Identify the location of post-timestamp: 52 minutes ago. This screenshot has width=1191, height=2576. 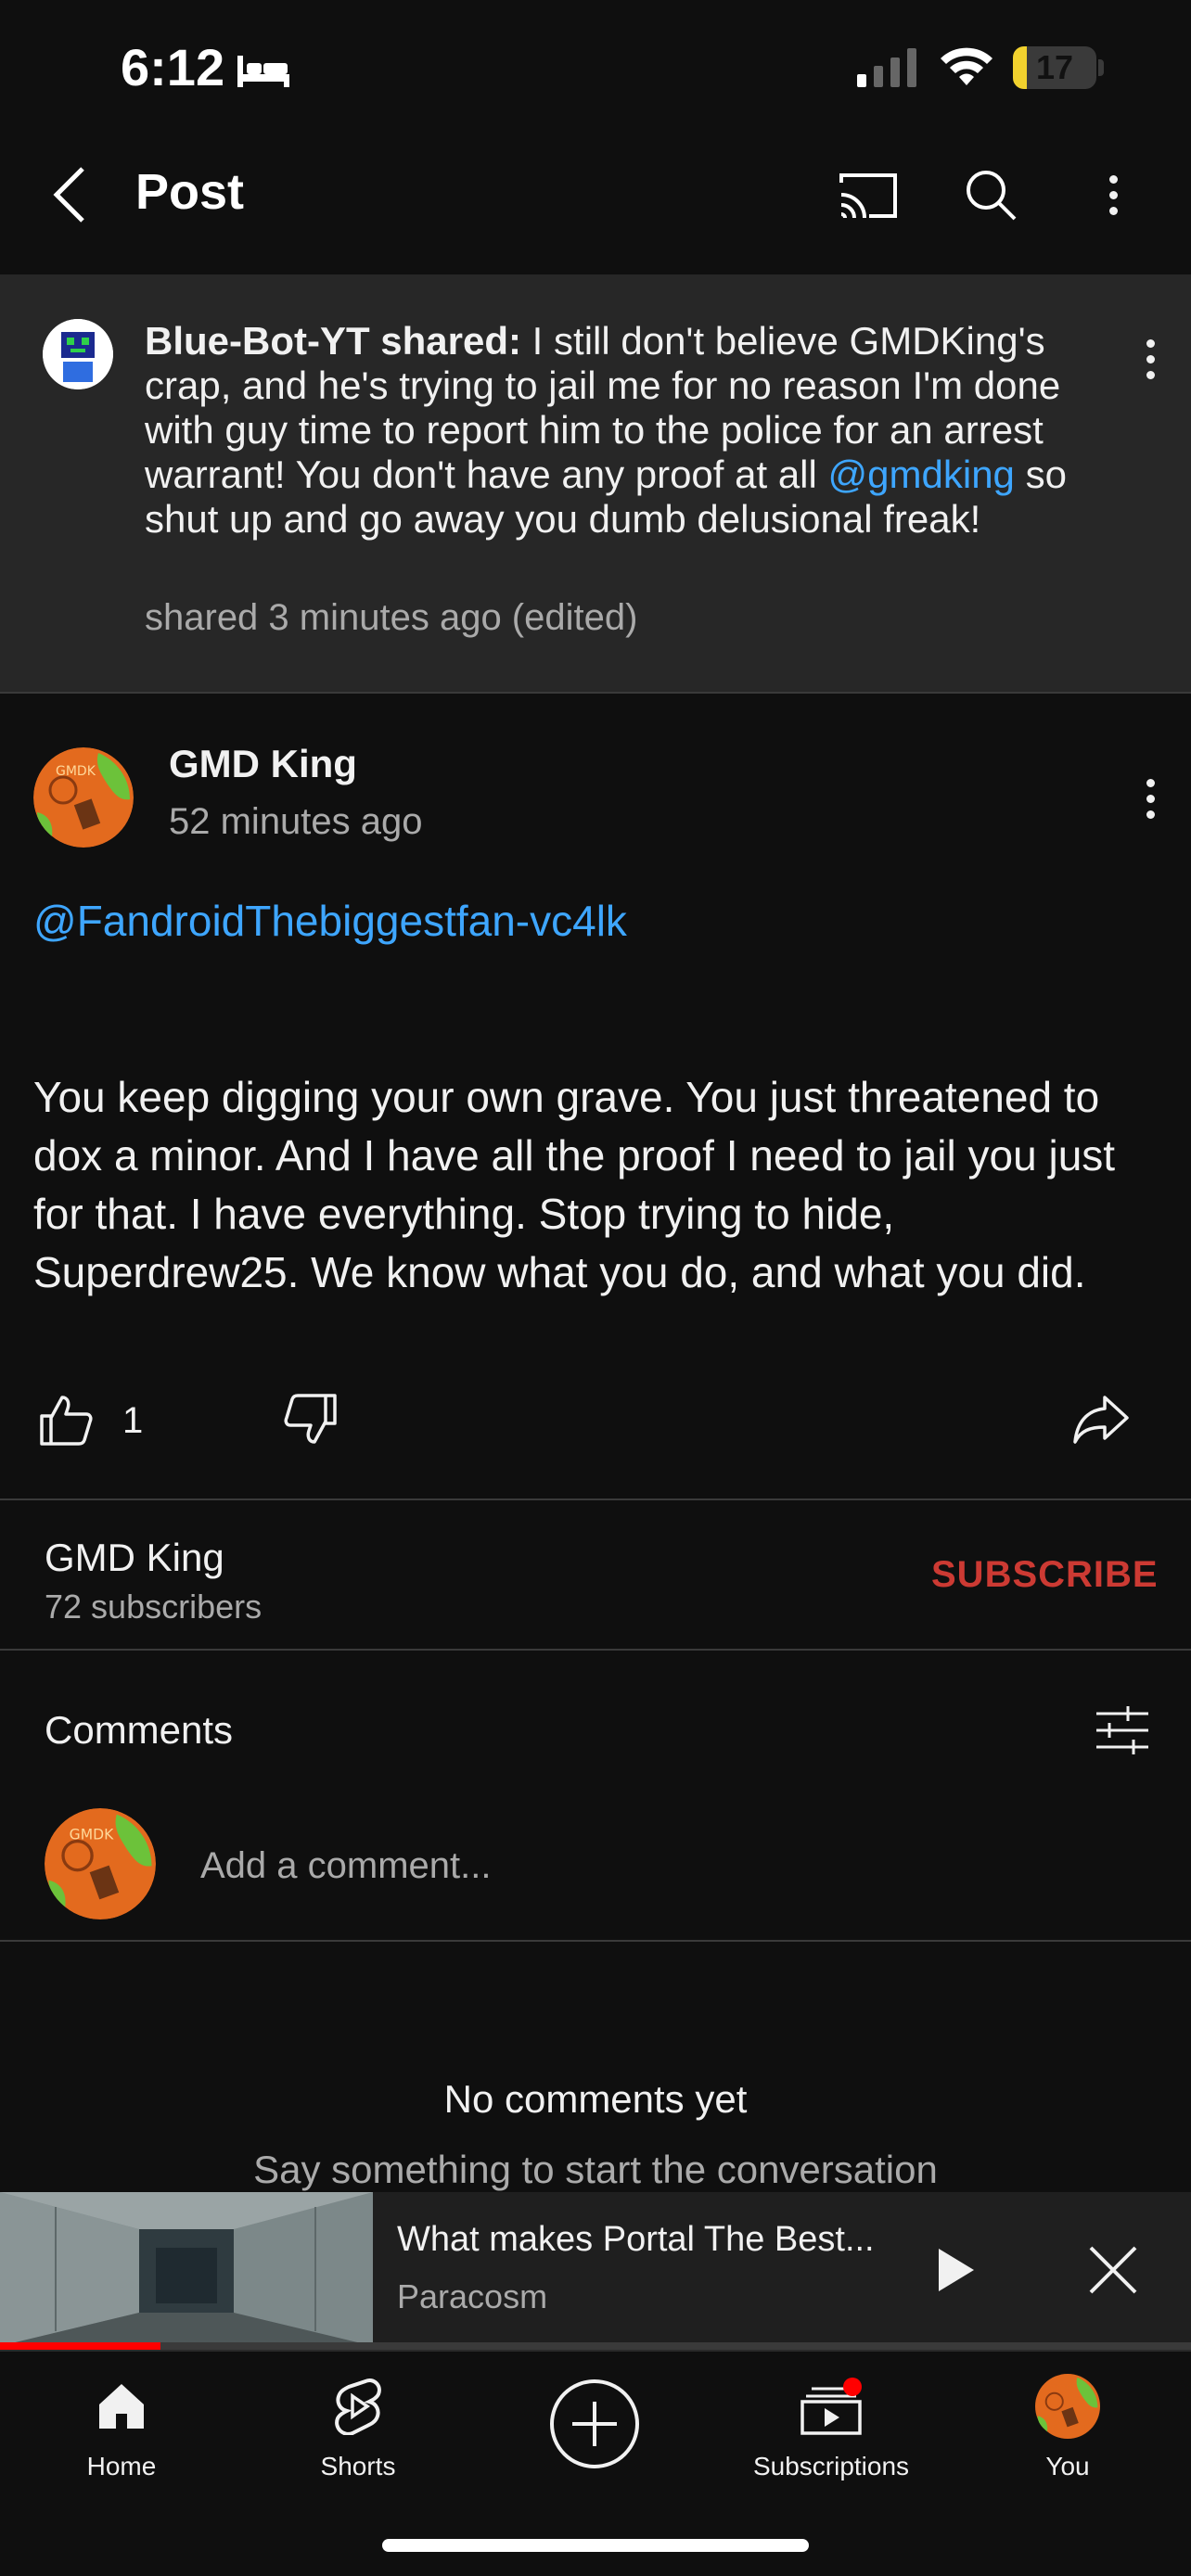
(296, 821).